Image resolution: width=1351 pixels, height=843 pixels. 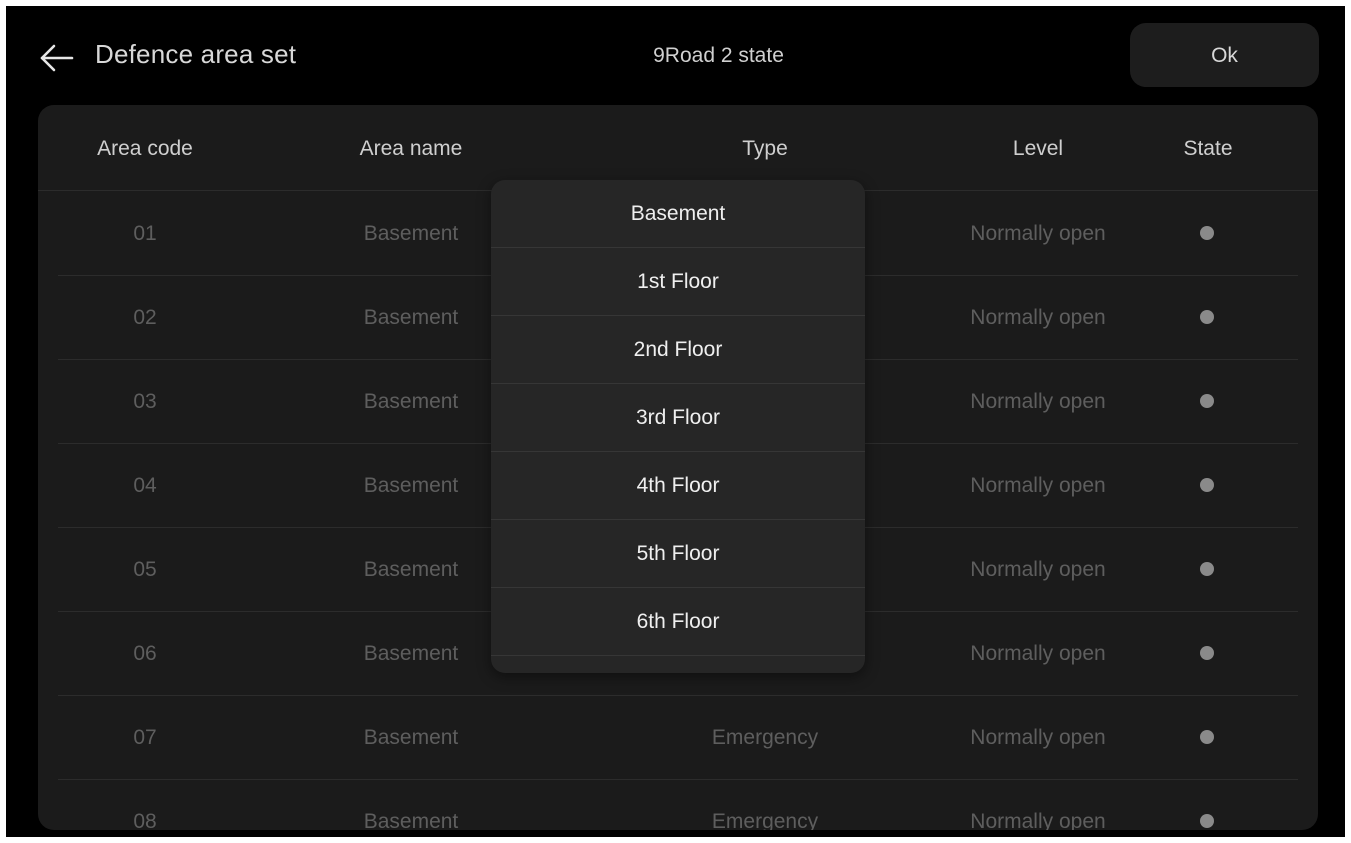 I want to click on table-row: 07 Basement Emergency Normally open, so click(x=678, y=737).